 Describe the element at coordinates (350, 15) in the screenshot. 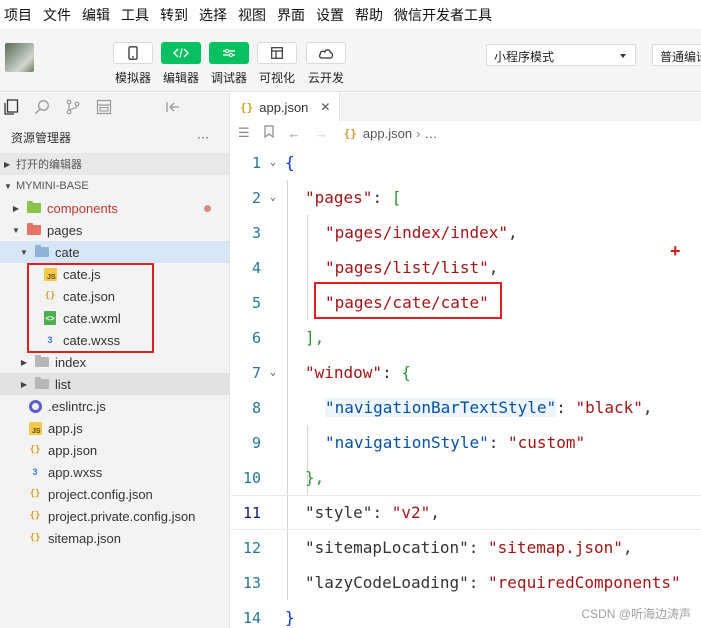

I see `menu-bar: 项目 文件 编辑 工具 转到 选择 视图 界面 设置 帮助 微信开发者工具` at that location.